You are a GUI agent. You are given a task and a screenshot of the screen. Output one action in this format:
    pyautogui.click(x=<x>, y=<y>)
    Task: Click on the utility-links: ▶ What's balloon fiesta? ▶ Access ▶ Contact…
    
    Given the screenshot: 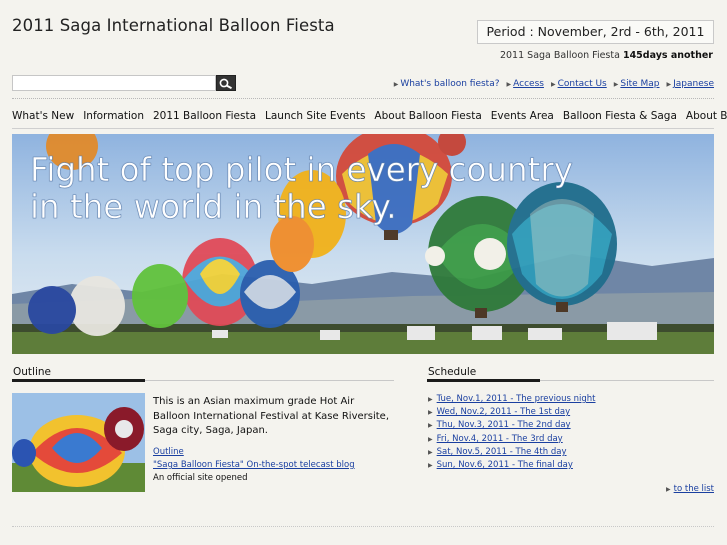 What is the action you would take?
    pyautogui.click(x=554, y=84)
    